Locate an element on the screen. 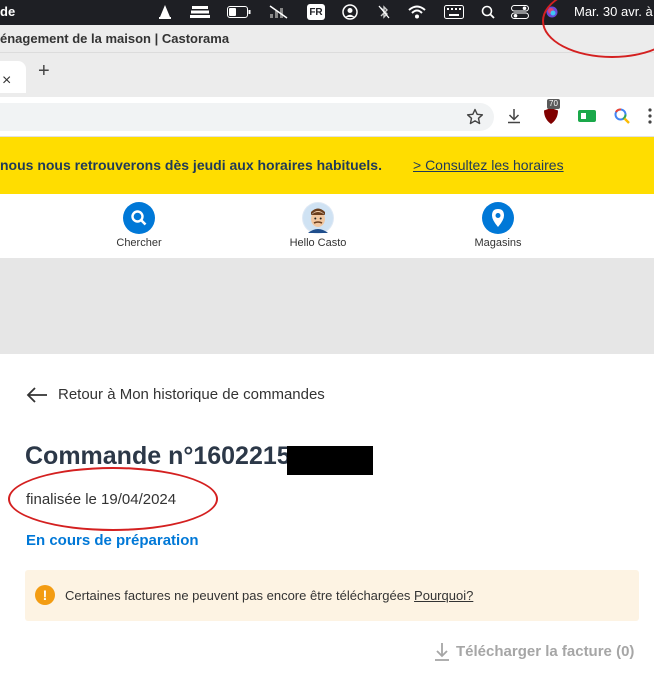 The height and width of the screenshot is (679, 654). content-header-band is located at coordinates (327, 306).